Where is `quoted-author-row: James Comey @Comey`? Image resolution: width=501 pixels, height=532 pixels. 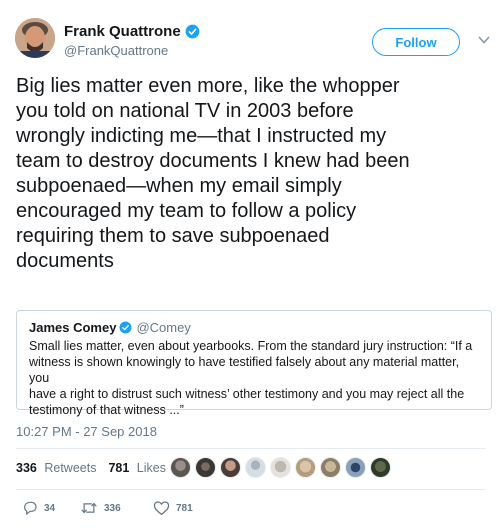
quoted-author-row: James Comey @Comey is located at coordinates (110, 327).